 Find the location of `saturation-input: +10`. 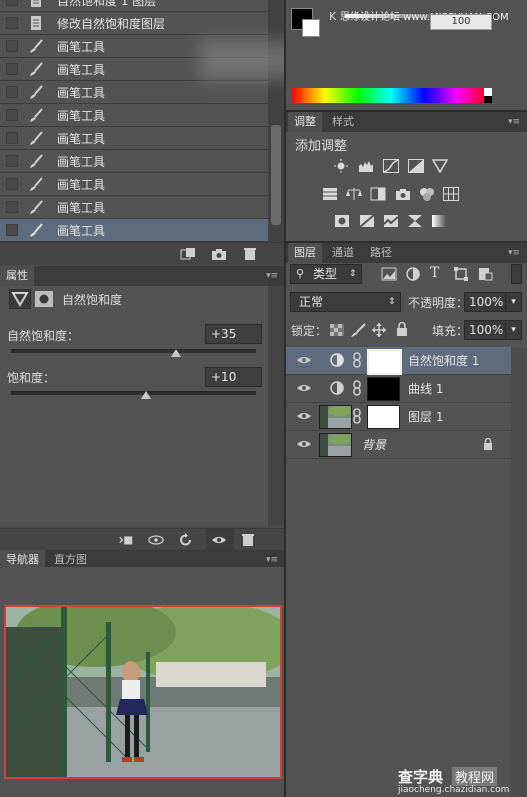

saturation-input: +10 is located at coordinates (233, 377).